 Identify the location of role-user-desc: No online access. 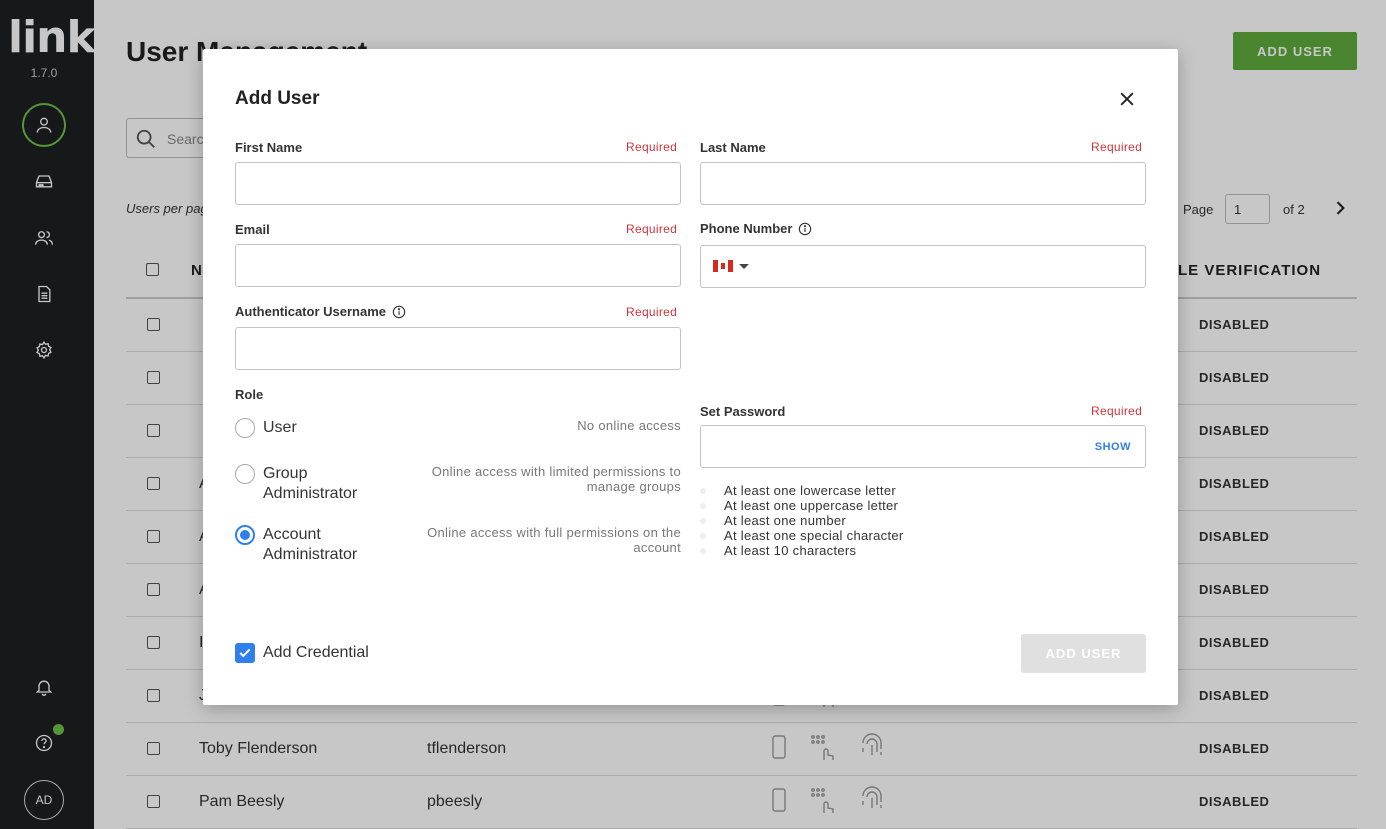
(629, 425).